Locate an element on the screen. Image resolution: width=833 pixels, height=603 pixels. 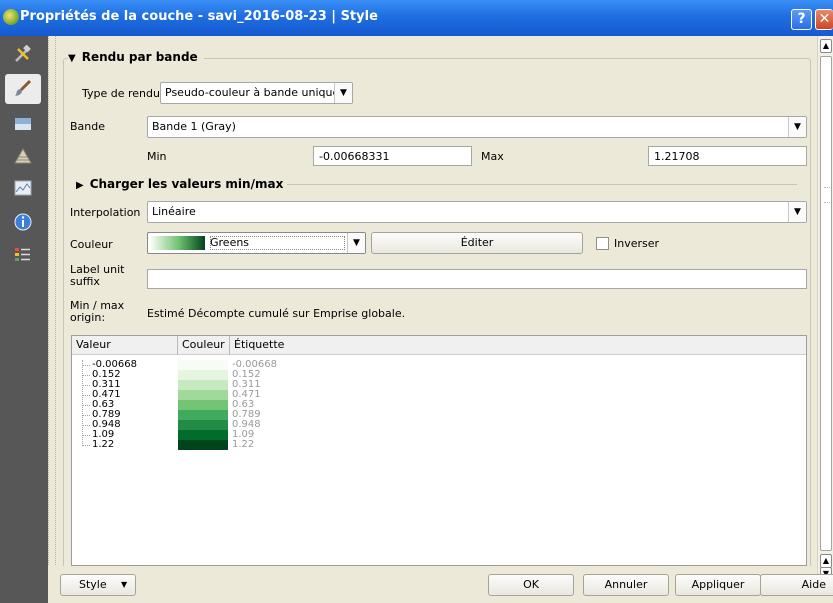
table-row: -0.00668 -0.00668 is located at coordinates (439, 364).